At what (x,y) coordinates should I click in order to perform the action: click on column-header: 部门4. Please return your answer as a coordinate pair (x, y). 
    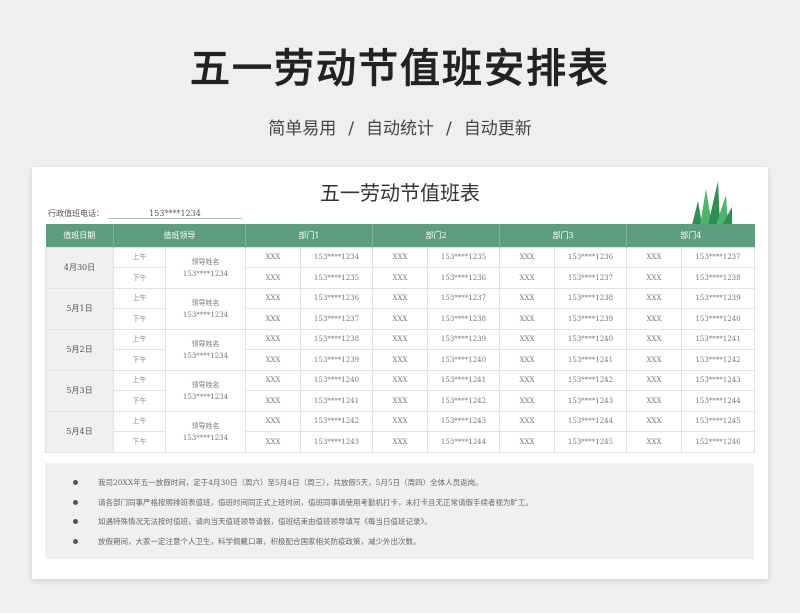
    Looking at the image, I should click on (690, 235).